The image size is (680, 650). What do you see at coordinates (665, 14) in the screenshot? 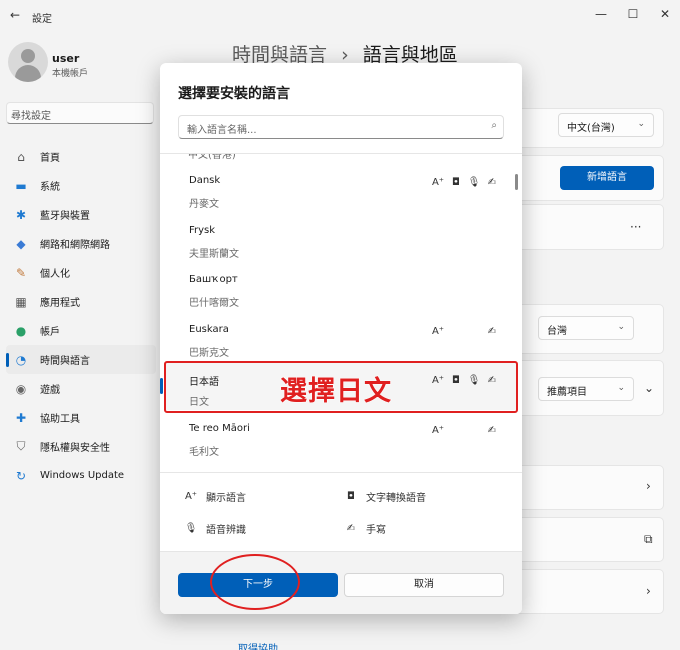
I see `close-button: ✕` at bounding box center [665, 14].